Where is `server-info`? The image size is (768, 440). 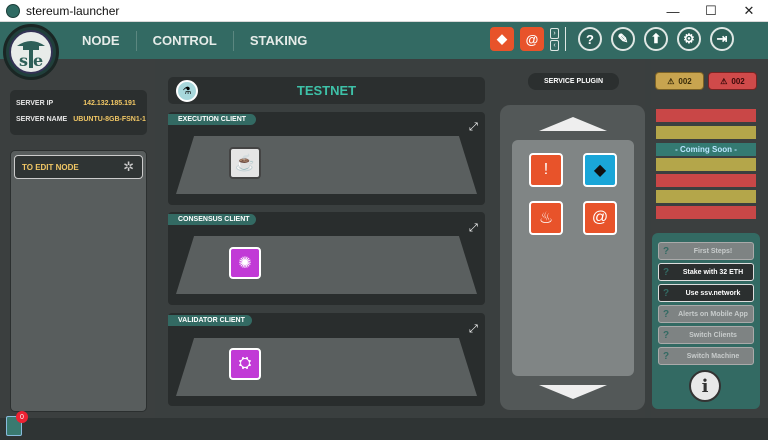
server-info is located at coordinates (78, 112).